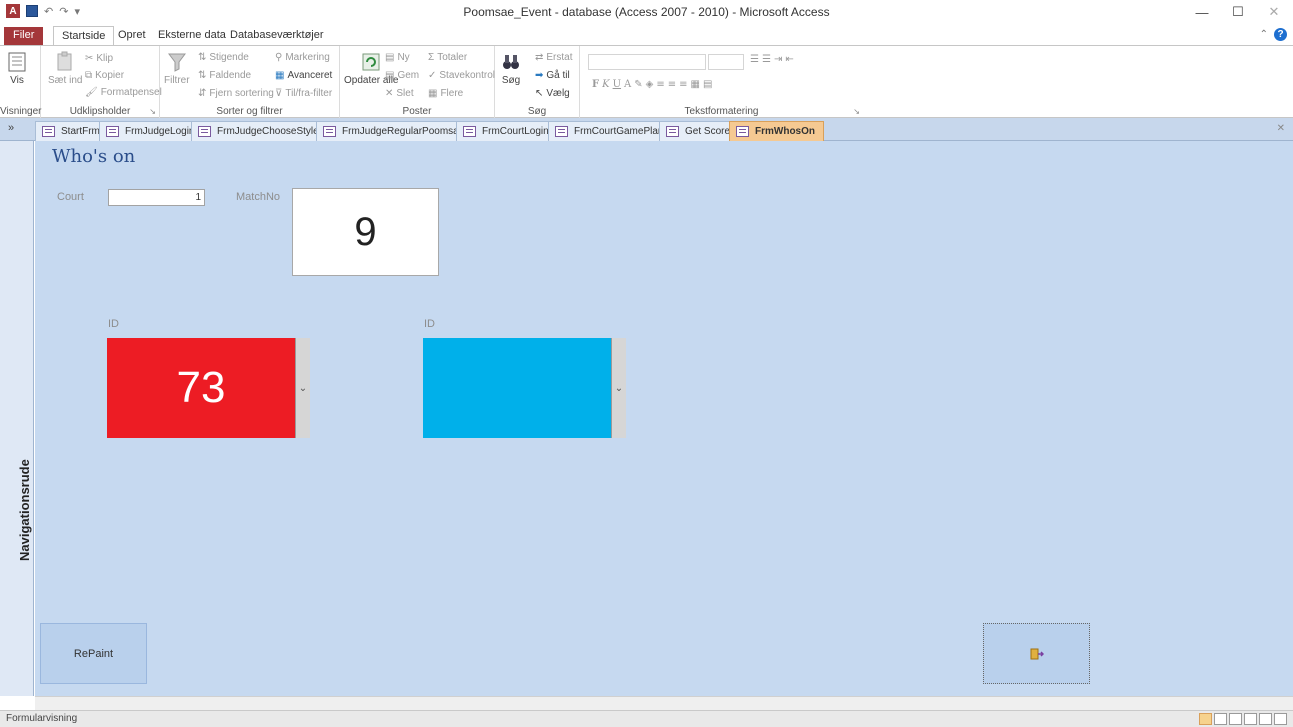 The height and width of the screenshot is (727, 1293). Describe the element at coordinates (395, 131) in the screenshot. I see `doc-tab-frmjudgeregularpoomsae: FrmJudgeRegularPoomsae` at that location.